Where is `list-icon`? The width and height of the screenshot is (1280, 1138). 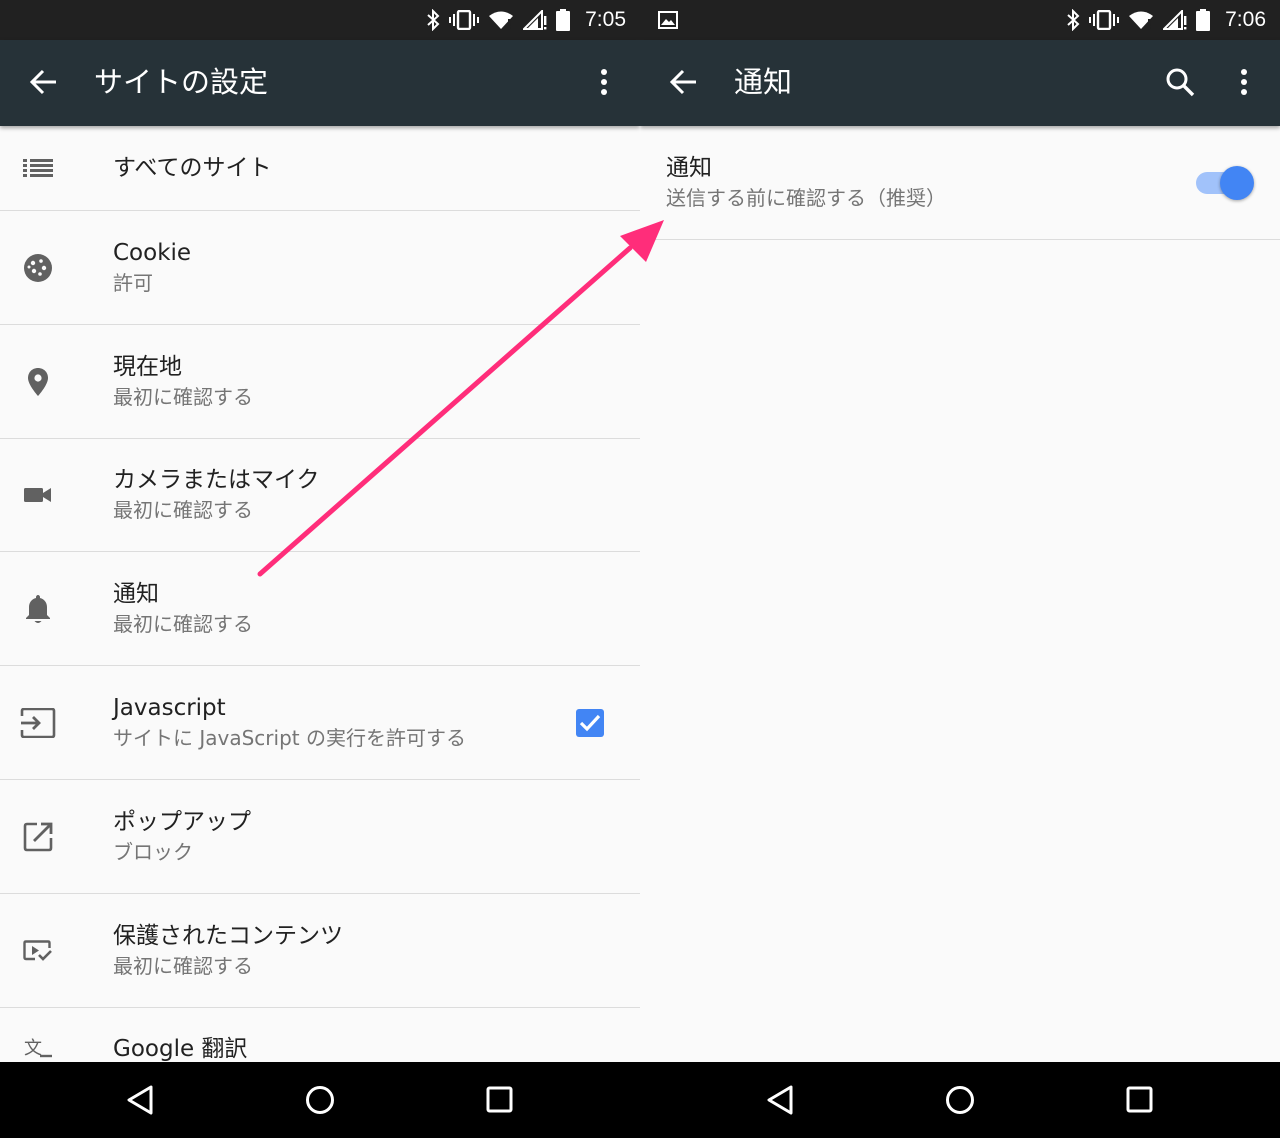 list-icon is located at coordinates (38, 168).